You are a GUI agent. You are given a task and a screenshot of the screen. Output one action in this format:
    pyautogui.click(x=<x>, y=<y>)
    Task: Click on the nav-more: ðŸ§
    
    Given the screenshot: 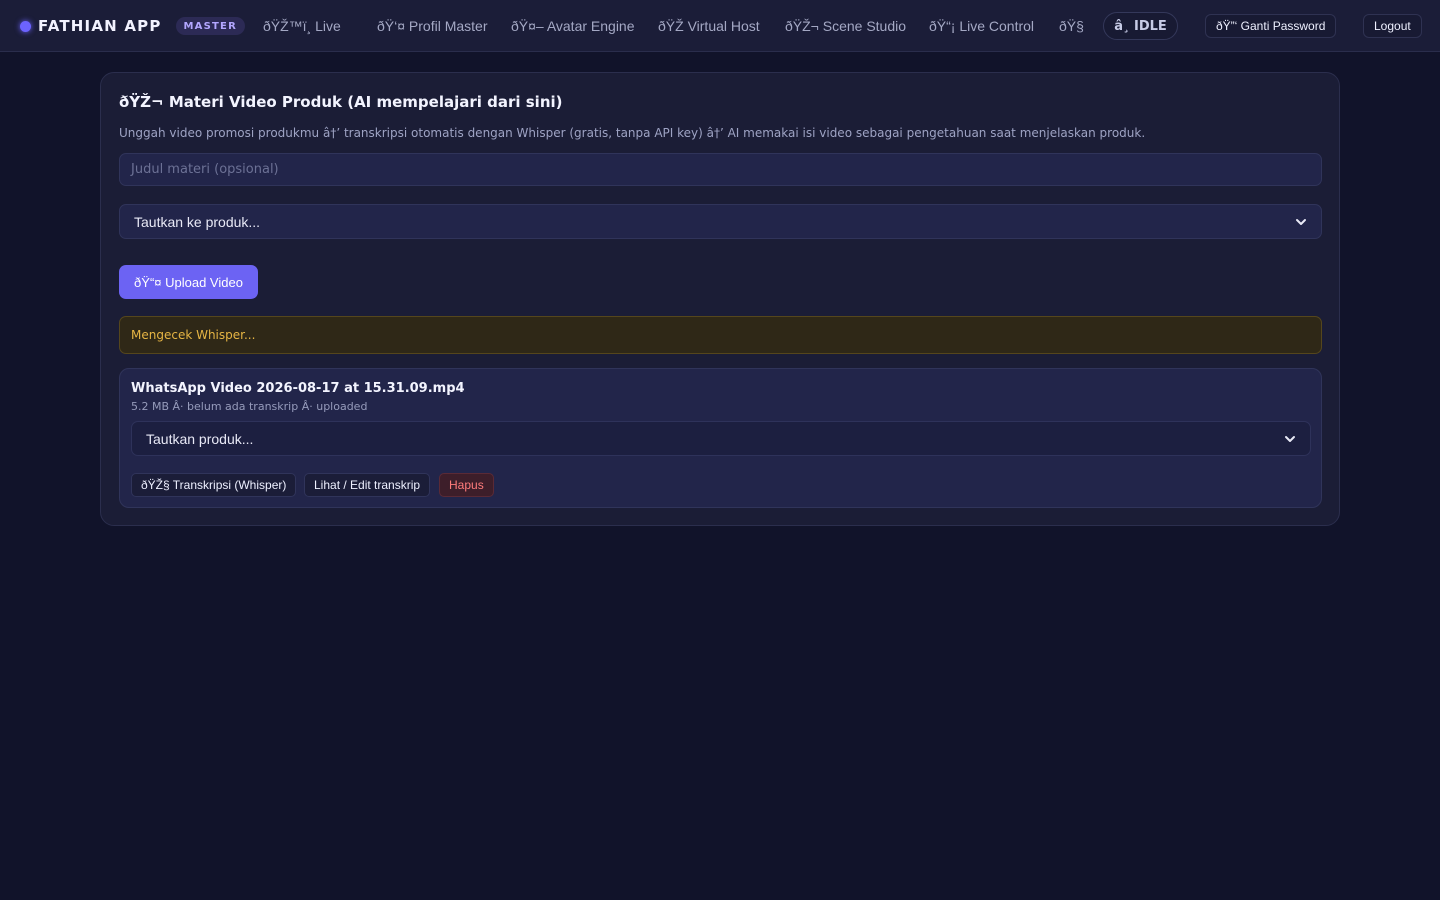 What is the action you would take?
    pyautogui.click(x=1071, y=26)
    